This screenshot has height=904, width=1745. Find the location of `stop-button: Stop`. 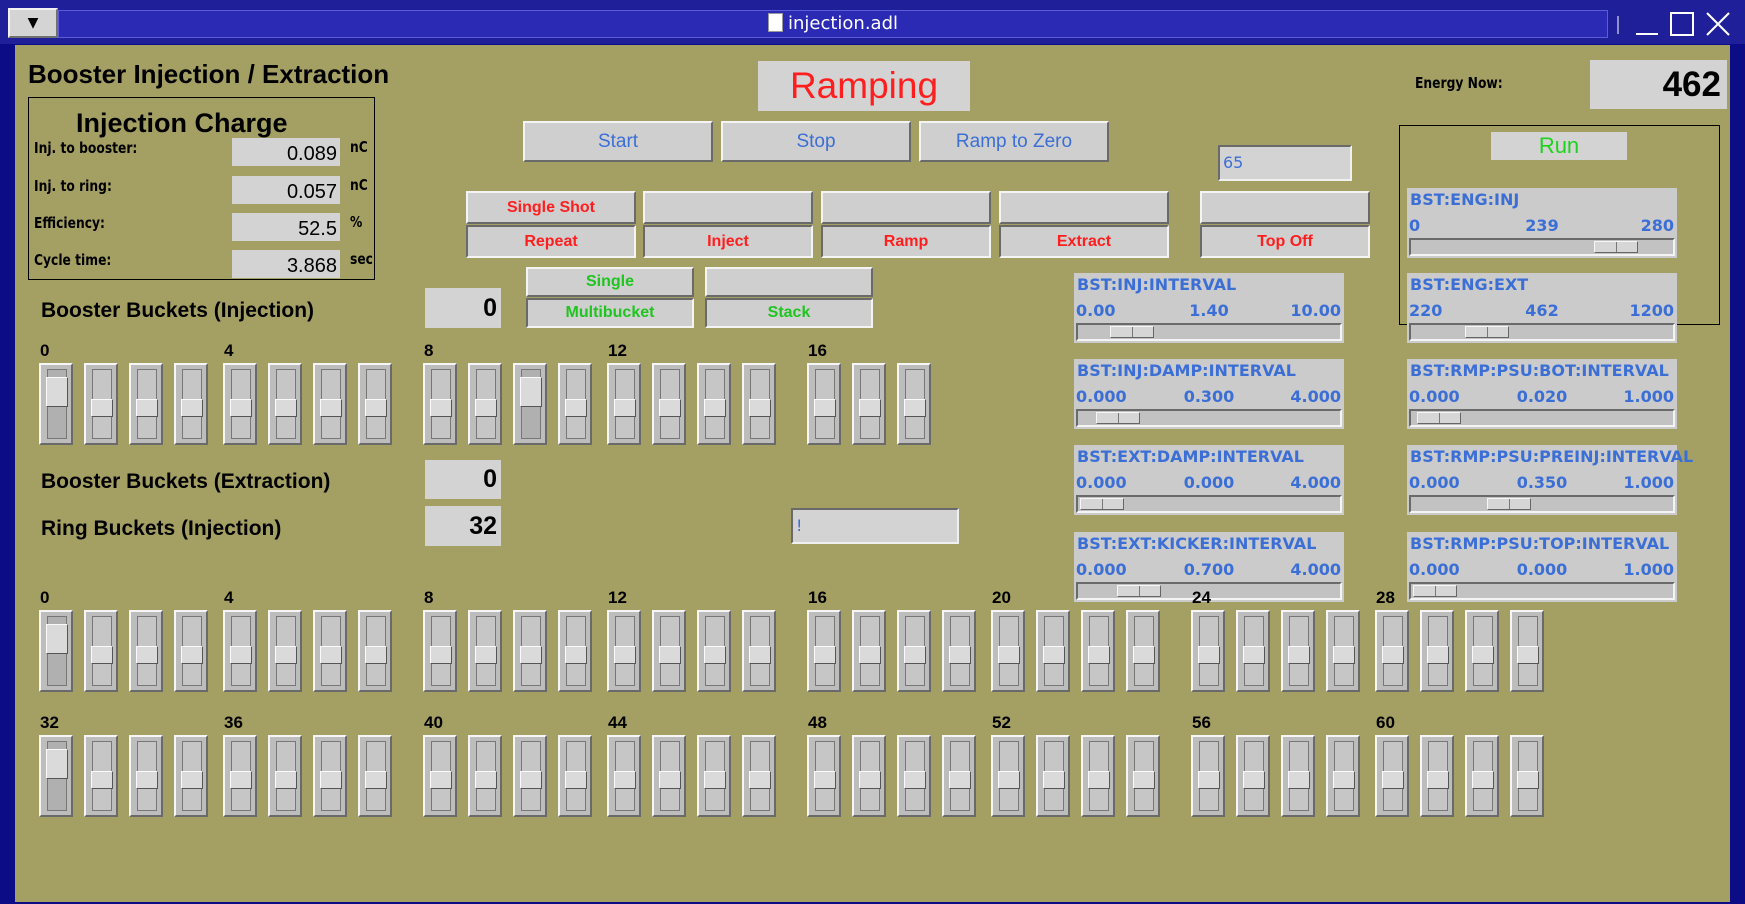

stop-button: Stop is located at coordinates (816, 141).